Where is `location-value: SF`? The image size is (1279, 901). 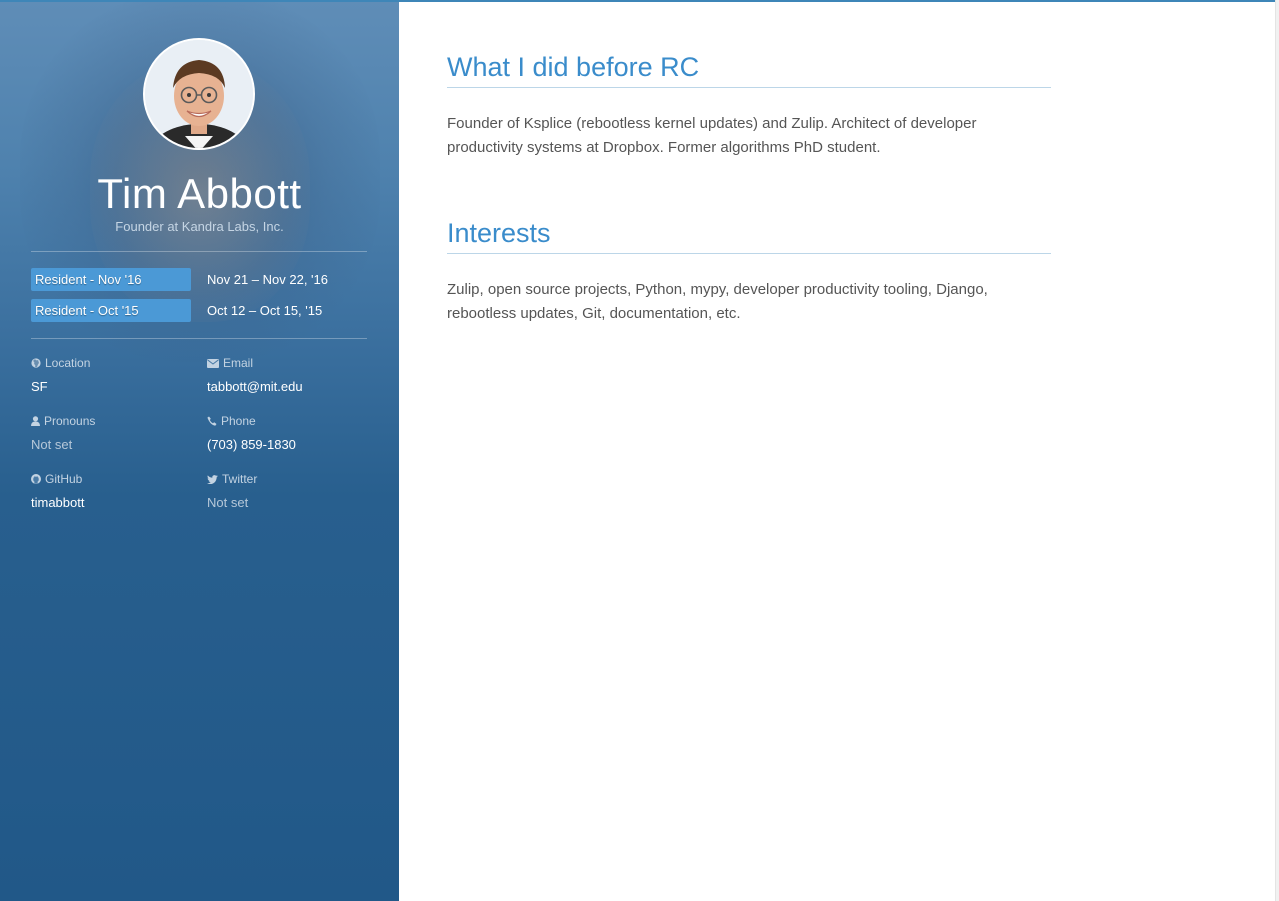
location-value: SF is located at coordinates (39, 386).